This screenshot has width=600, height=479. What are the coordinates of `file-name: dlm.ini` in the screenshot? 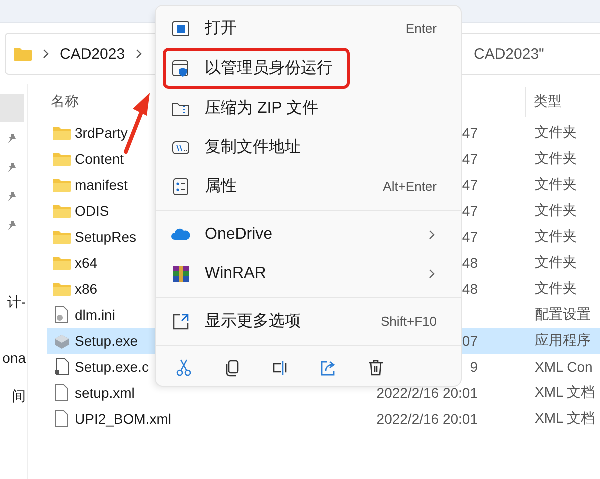 It's located at (95, 315).